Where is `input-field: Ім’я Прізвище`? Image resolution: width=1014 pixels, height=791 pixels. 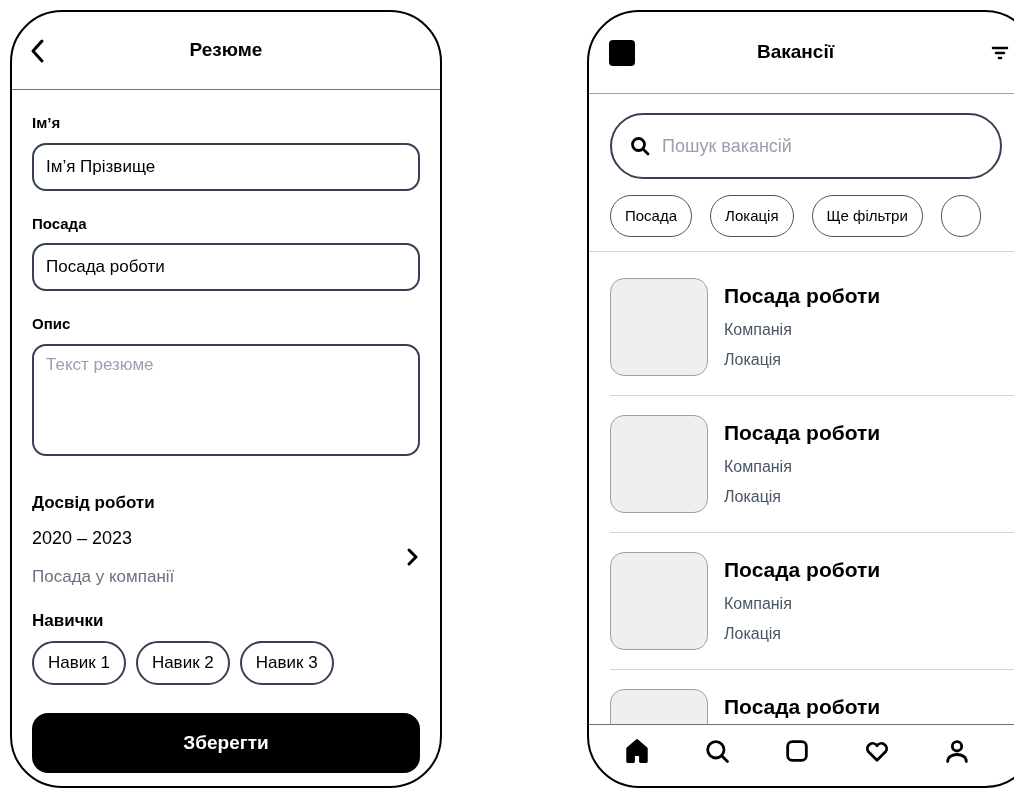
input-field: Ім’я Прізвище is located at coordinates (226, 166).